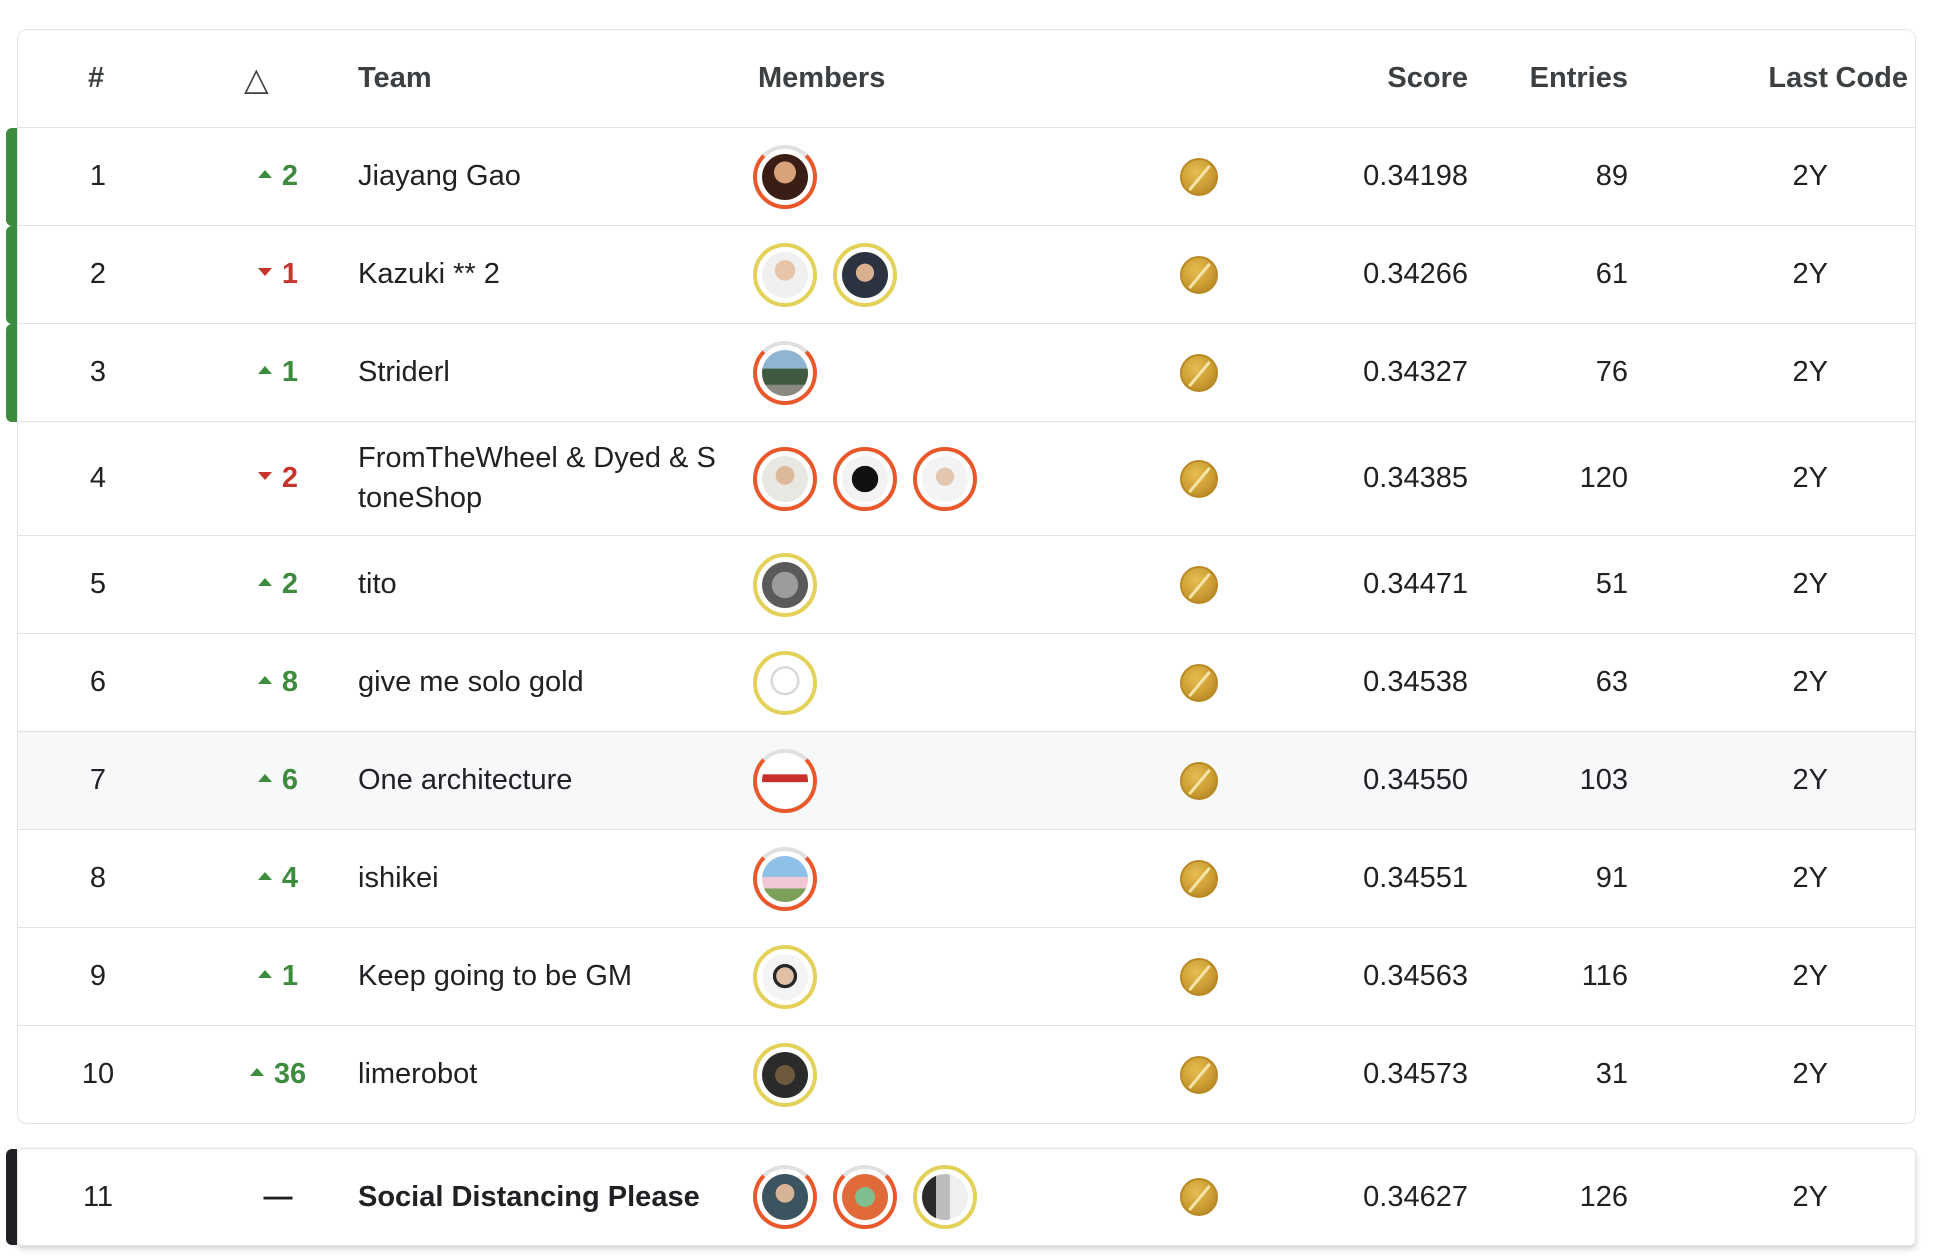 This screenshot has height=1256, width=1934. What do you see at coordinates (1611, 584) in the screenshot?
I see `entries-cell: 51` at bounding box center [1611, 584].